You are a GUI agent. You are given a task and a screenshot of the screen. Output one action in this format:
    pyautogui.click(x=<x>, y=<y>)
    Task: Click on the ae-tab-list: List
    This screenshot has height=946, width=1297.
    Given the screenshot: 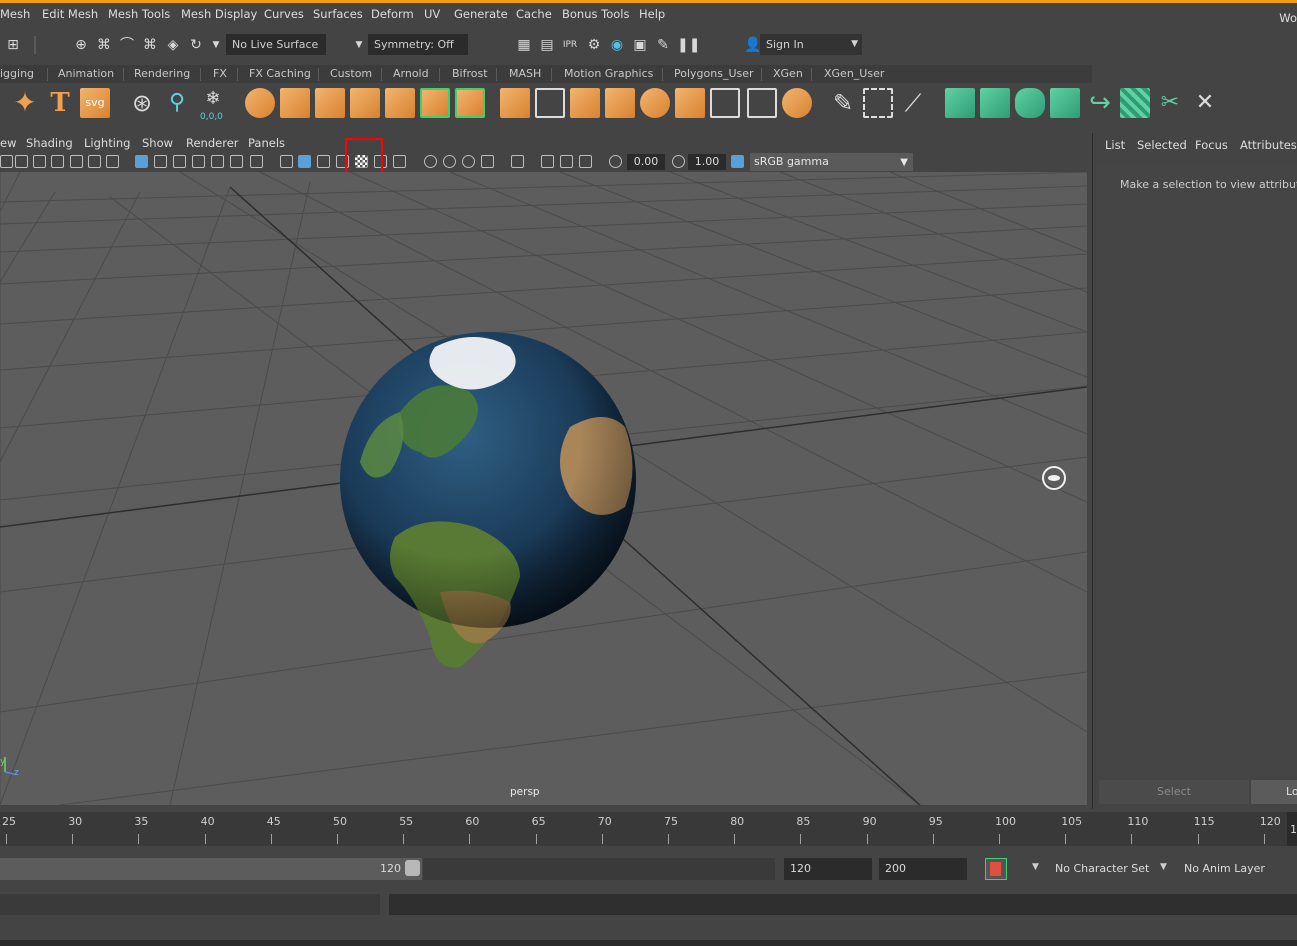 What is the action you would take?
    pyautogui.click(x=1115, y=145)
    